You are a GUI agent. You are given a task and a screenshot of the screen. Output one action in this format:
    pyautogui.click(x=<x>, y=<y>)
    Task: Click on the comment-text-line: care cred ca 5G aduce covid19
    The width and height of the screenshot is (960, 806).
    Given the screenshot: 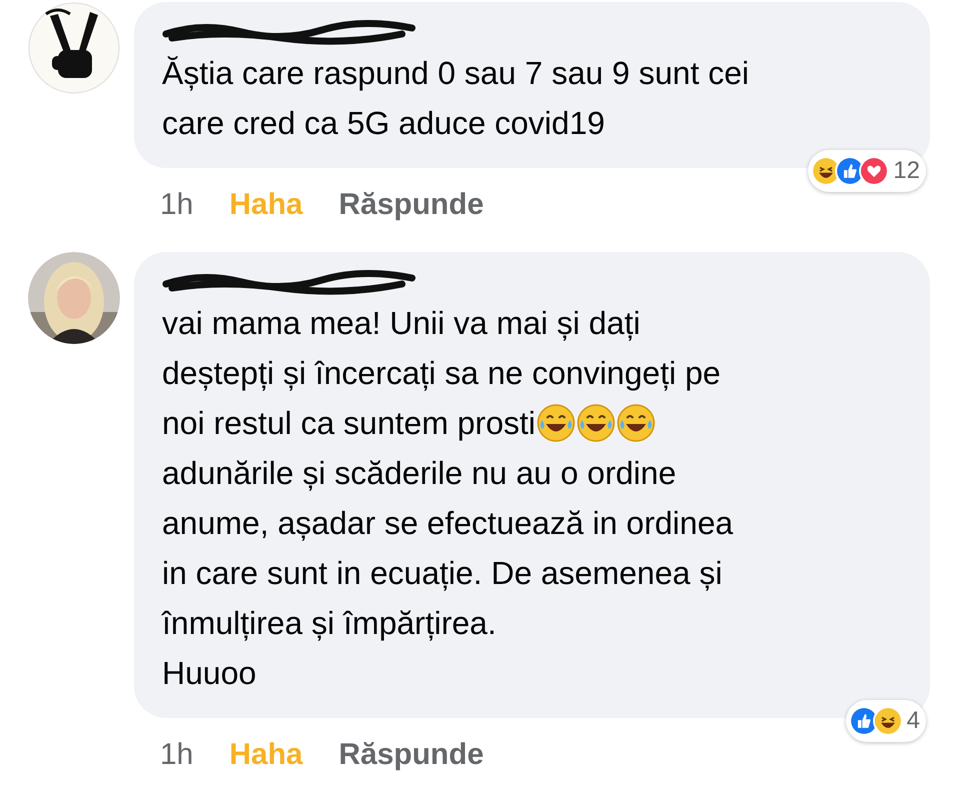 What is the action you would take?
    pyautogui.click(x=383, y=123)
    